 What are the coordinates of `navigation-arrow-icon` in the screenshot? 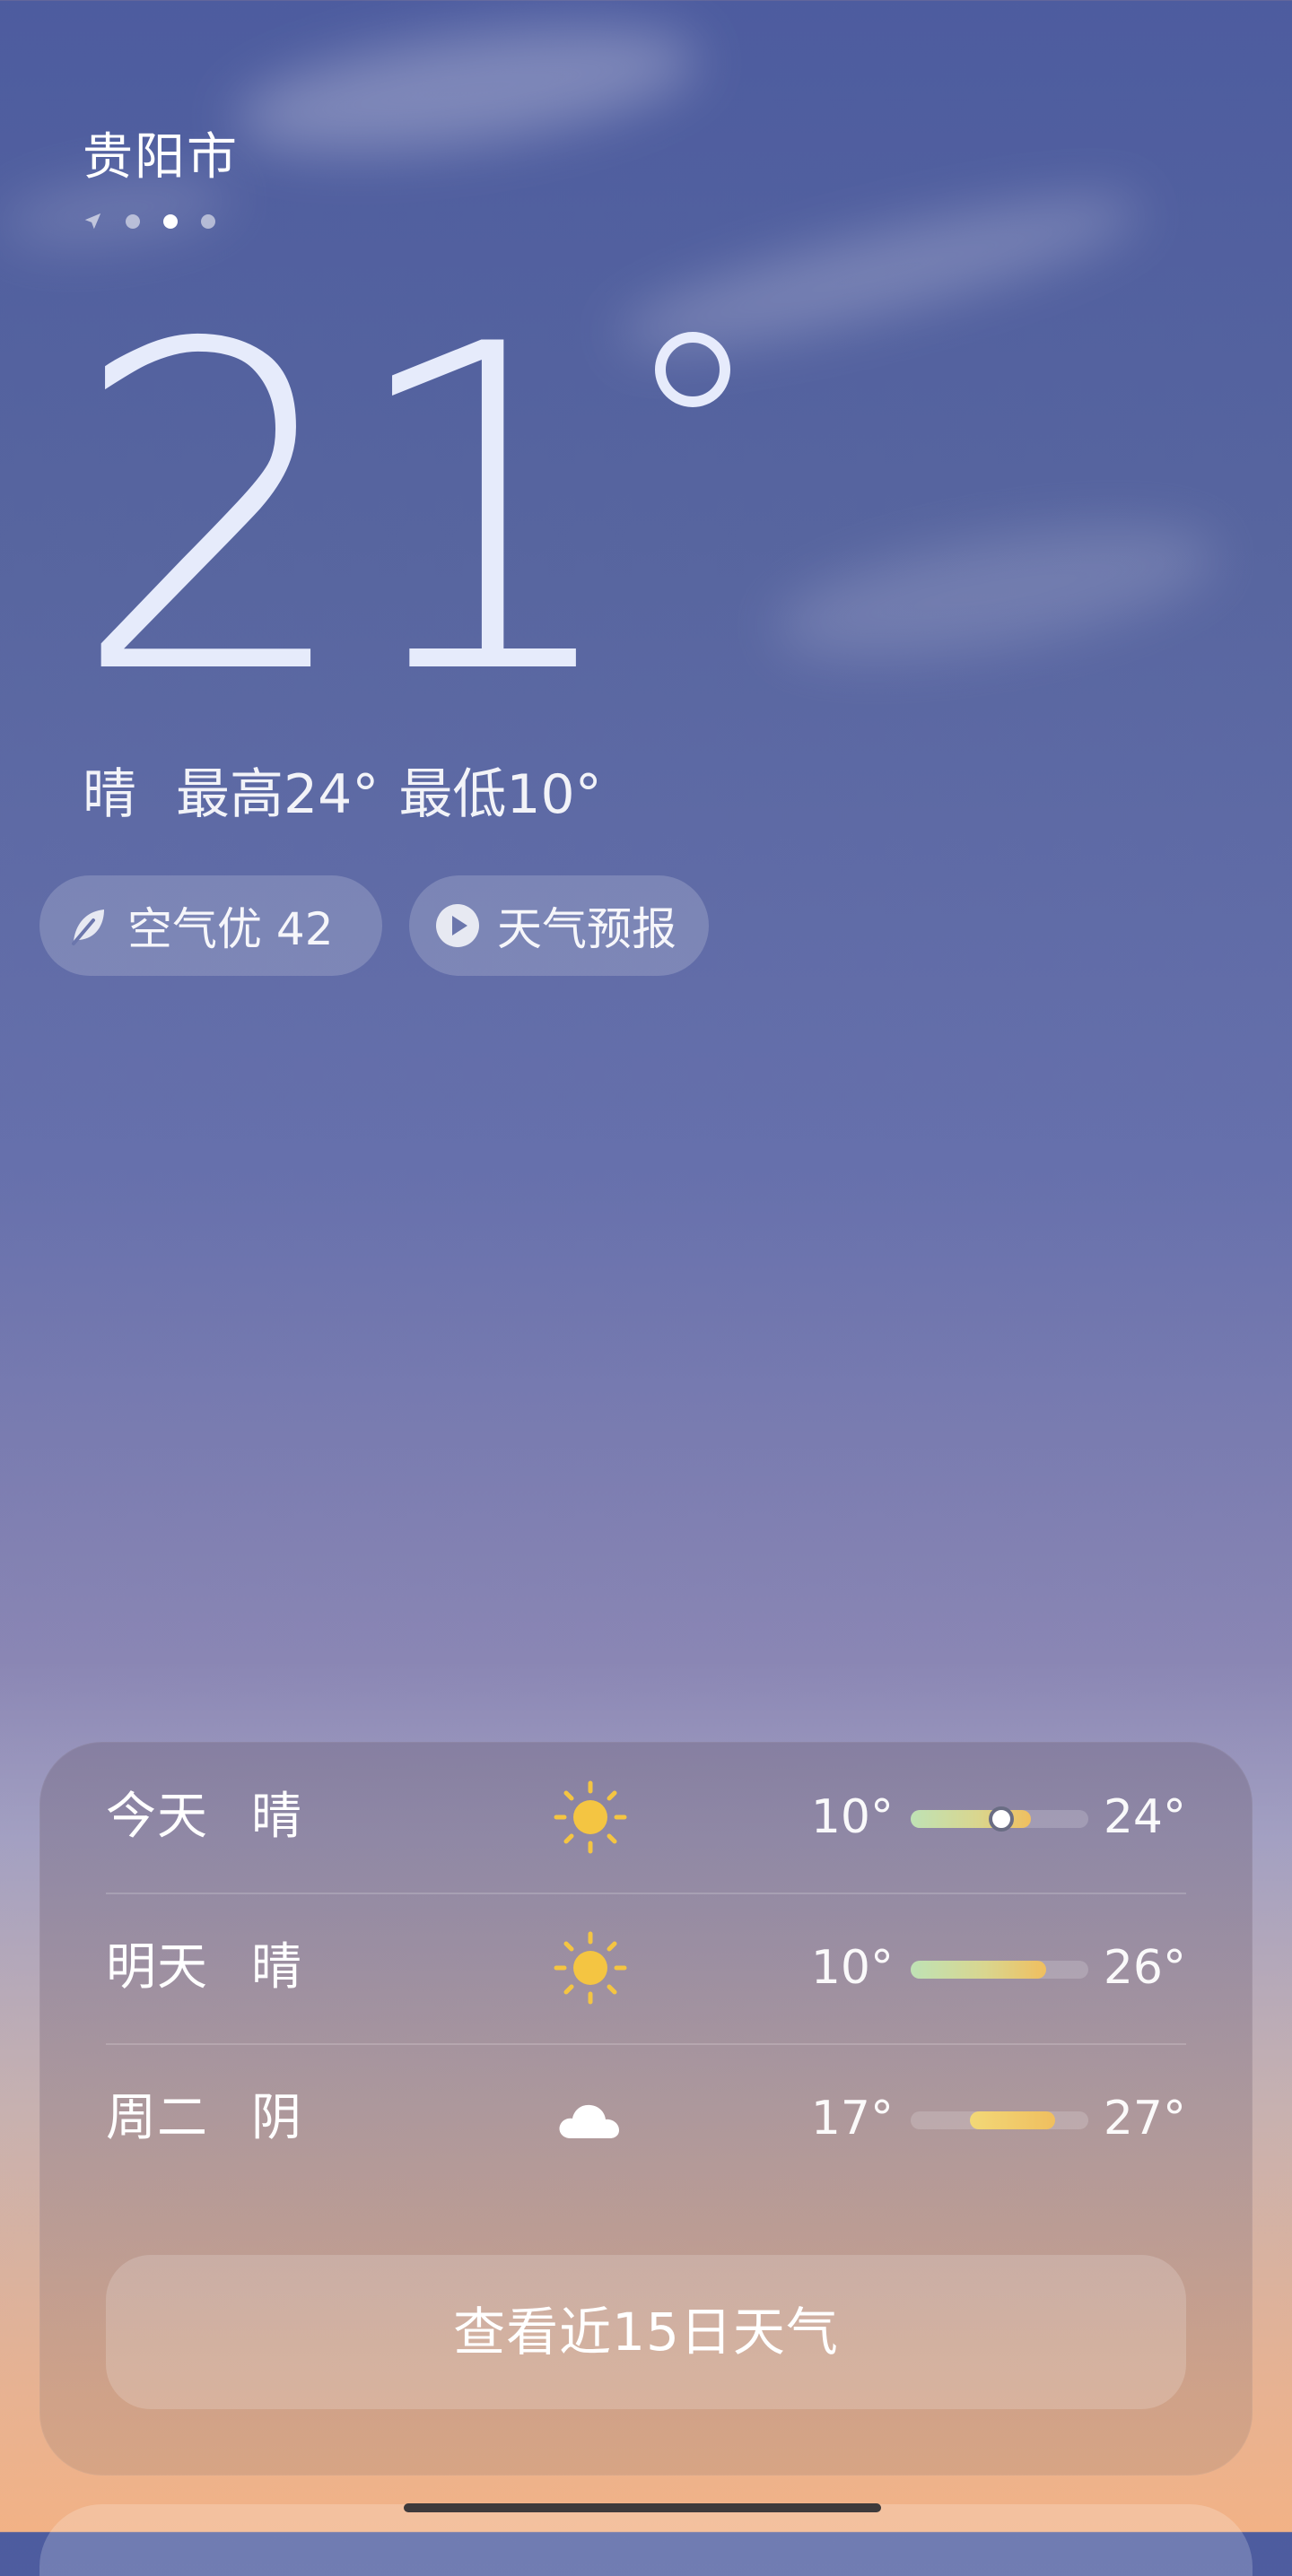 It's located at (92, 221).